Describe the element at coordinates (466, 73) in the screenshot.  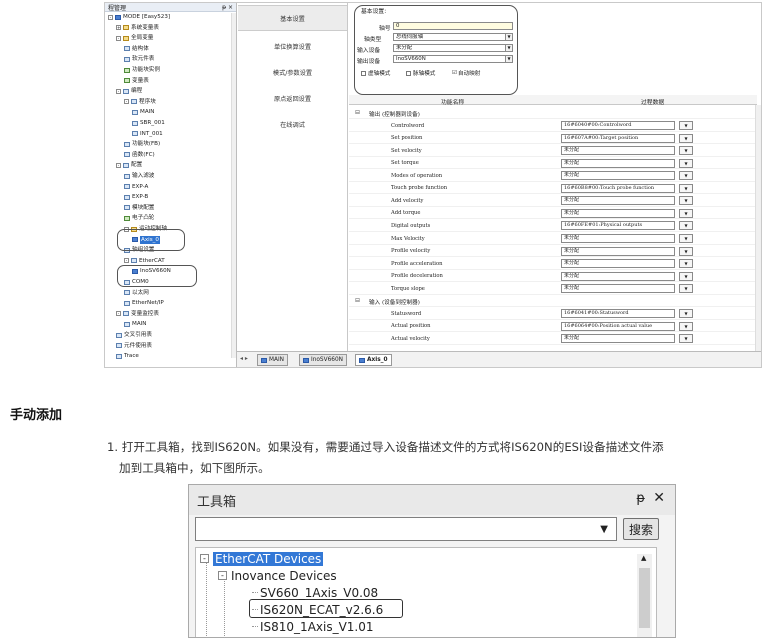
I see `auto-map-checkbox: ☑ 自动映射` at that location.